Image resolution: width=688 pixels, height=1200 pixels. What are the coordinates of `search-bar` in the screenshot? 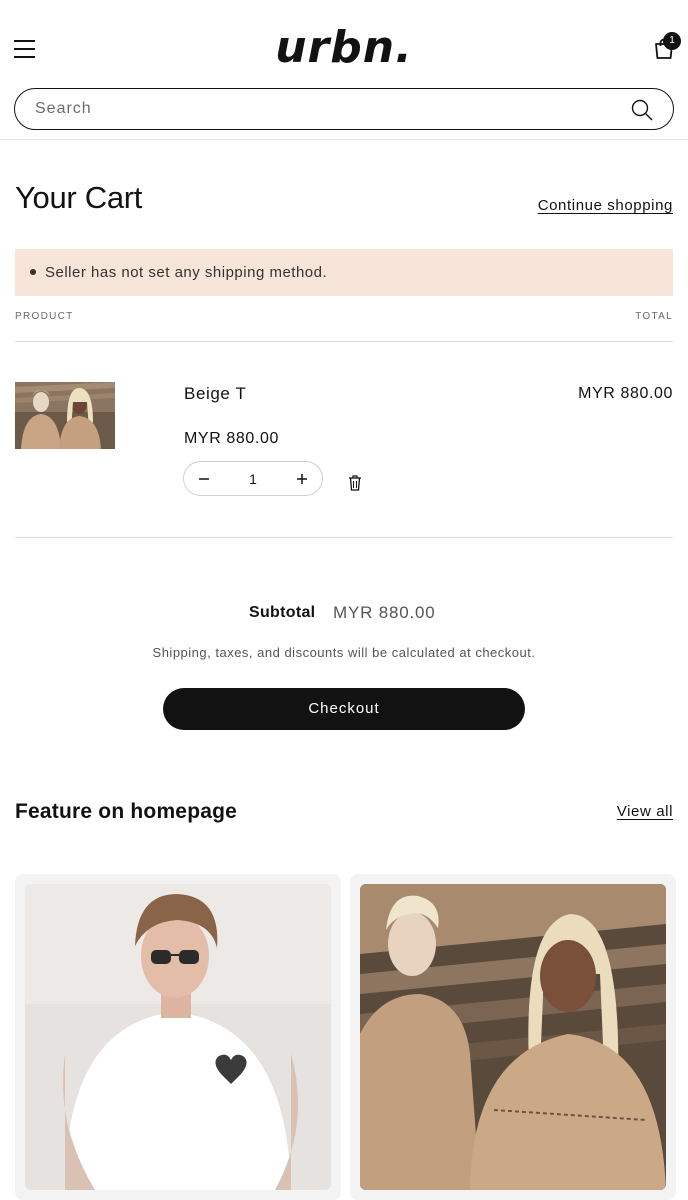 It's located at (344, 109).